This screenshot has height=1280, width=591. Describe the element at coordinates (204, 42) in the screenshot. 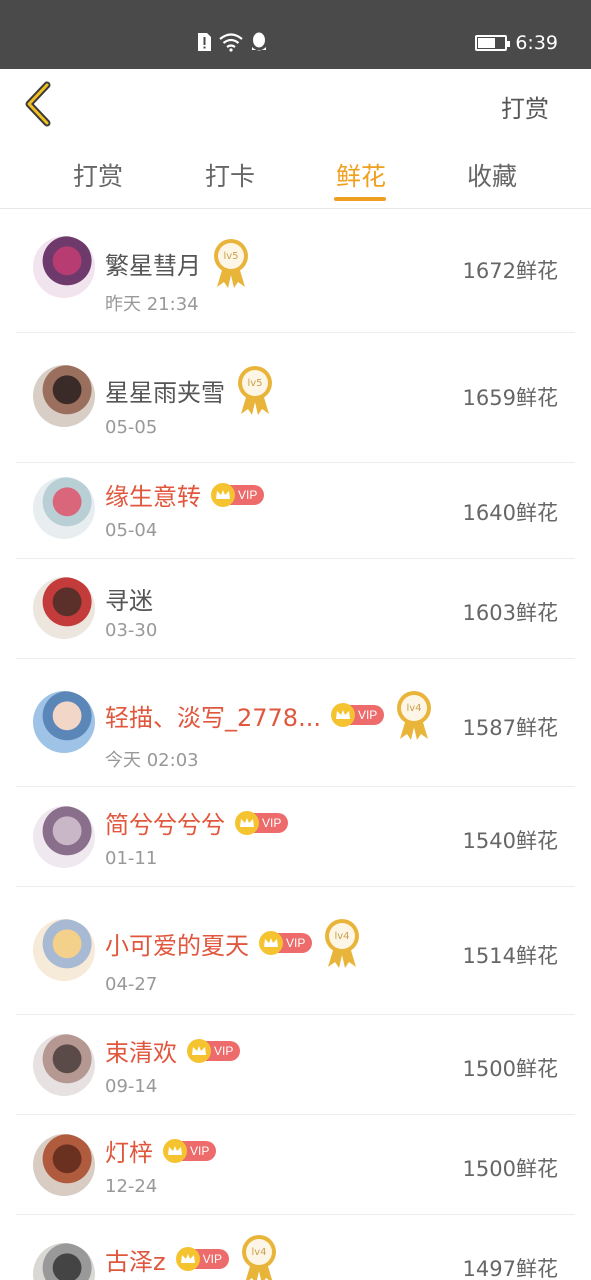

I see `sim-alert-icon` at that location.